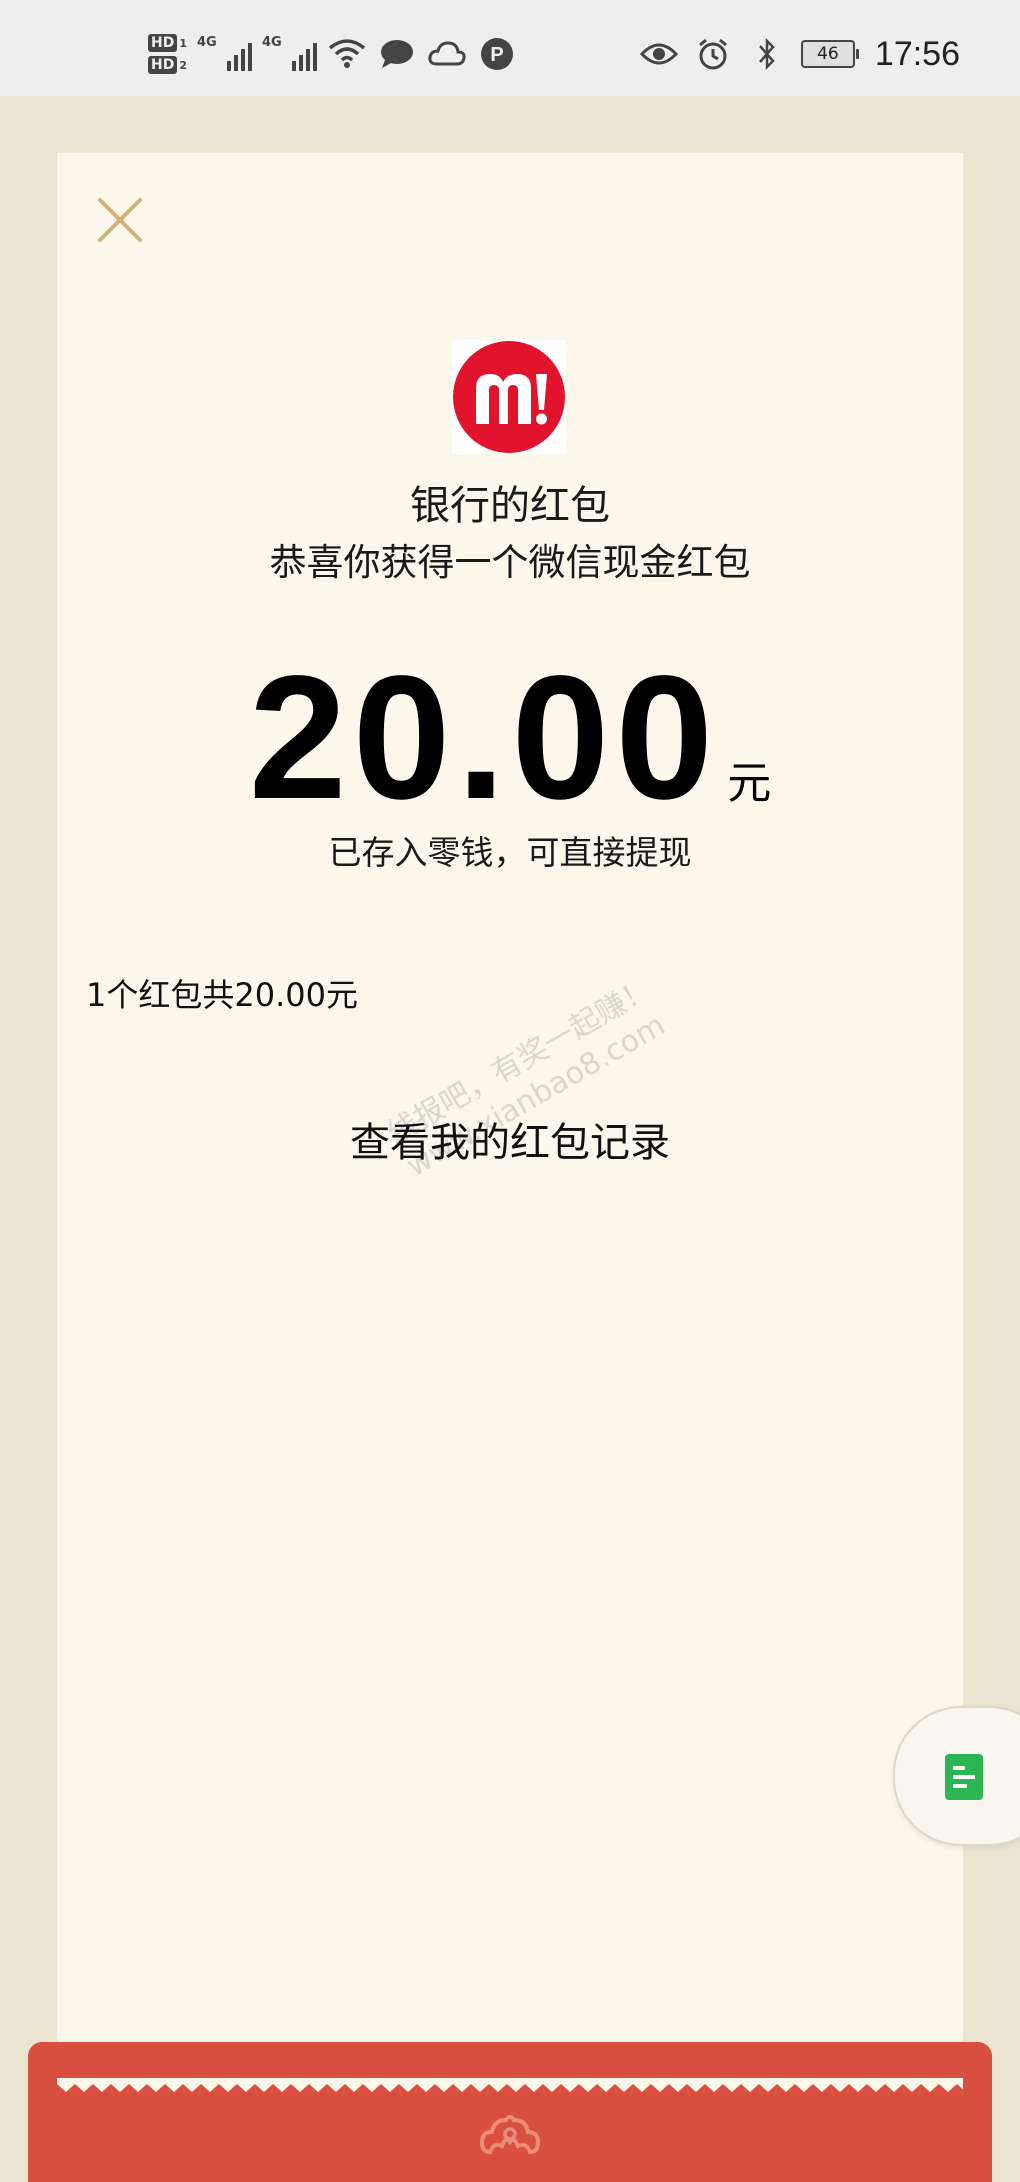 The width and height of the screenshot is (1020, 2182). I want to click on status-bar-left: HD 1 HD 2 4G 4G P, so click(332, 54).